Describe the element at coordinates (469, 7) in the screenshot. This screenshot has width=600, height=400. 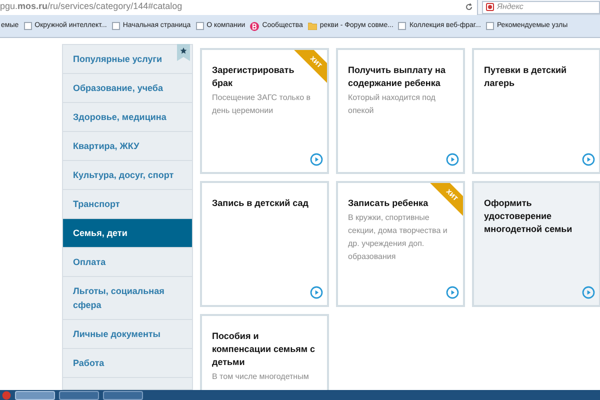
I see `reload-icon` at that location.